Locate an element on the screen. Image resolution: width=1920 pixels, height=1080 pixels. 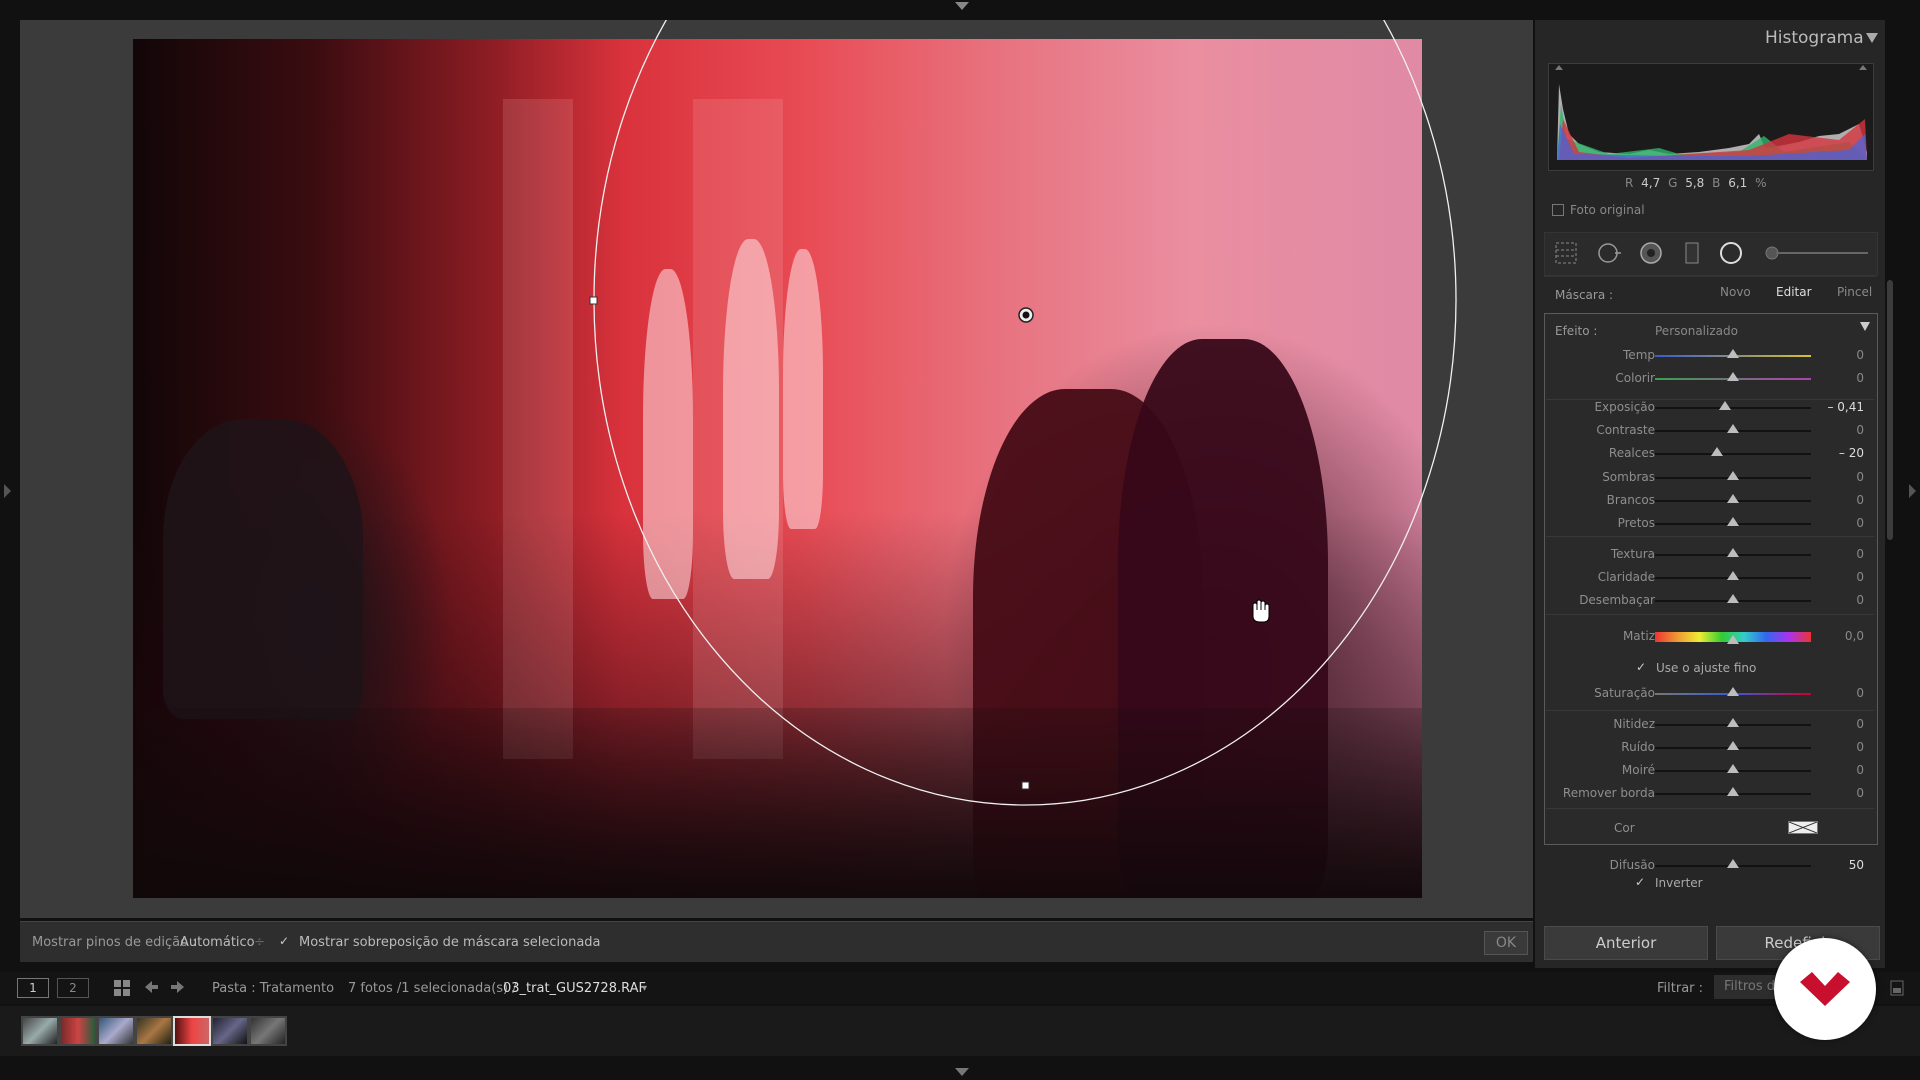
slider-row: Temp 0 is located at coordinates (1710, 356).